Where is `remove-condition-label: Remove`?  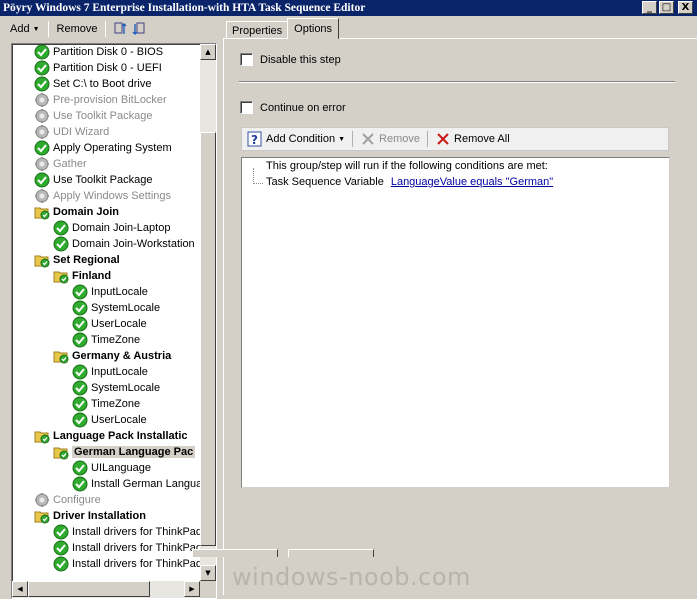
remove-condition-label: Remove is located at coordinates (400, 139).